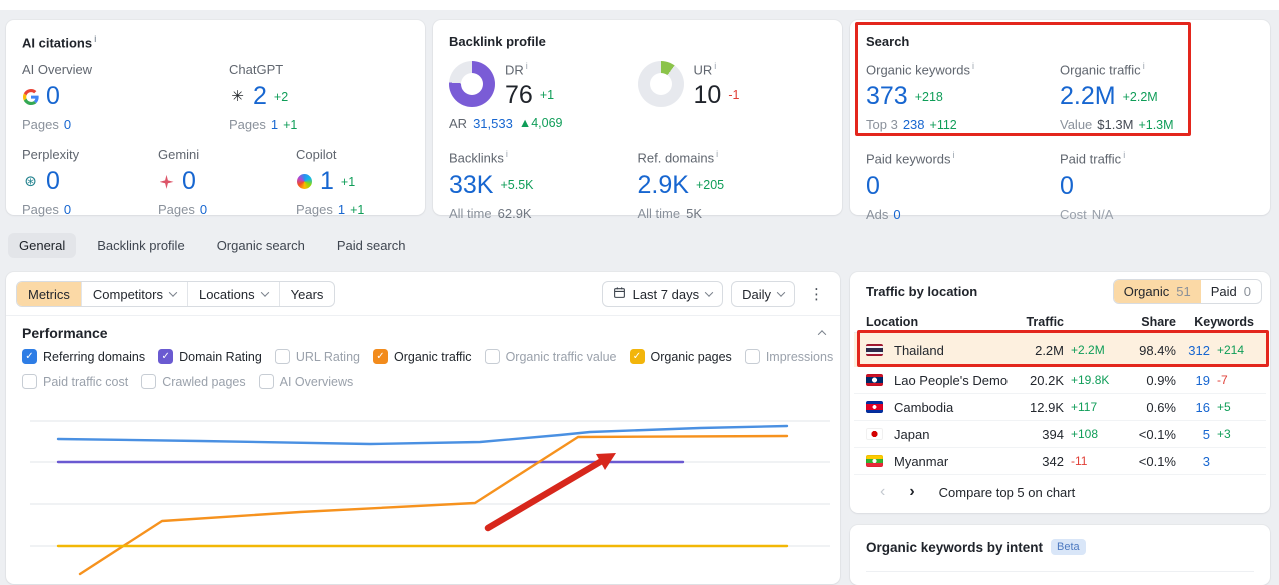  What do you see at coordinates (1193, 434) in the screenshot?
I see `keywords-link: 5` at bounding box center [1193, 434].